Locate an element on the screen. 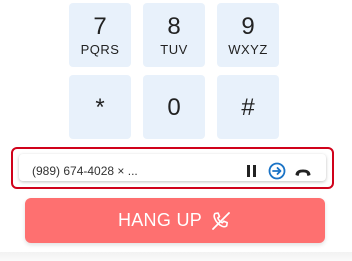 The width and height of the screenshot is (352, 261). key-letters: PQRS is located at coordinates (100, 49).